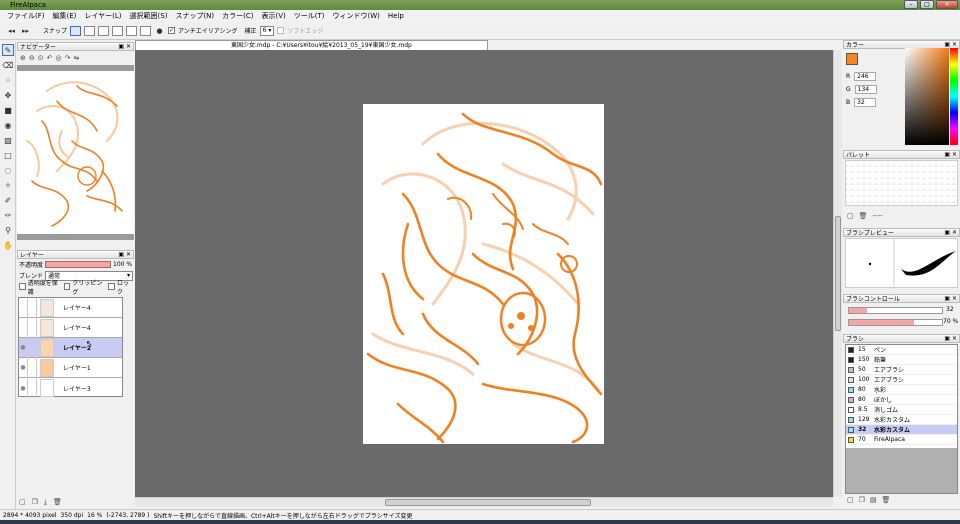 The width and height of the screenshot is (960, 524). I want to click on horizontal-scroll-thumb, so click(488, 502).